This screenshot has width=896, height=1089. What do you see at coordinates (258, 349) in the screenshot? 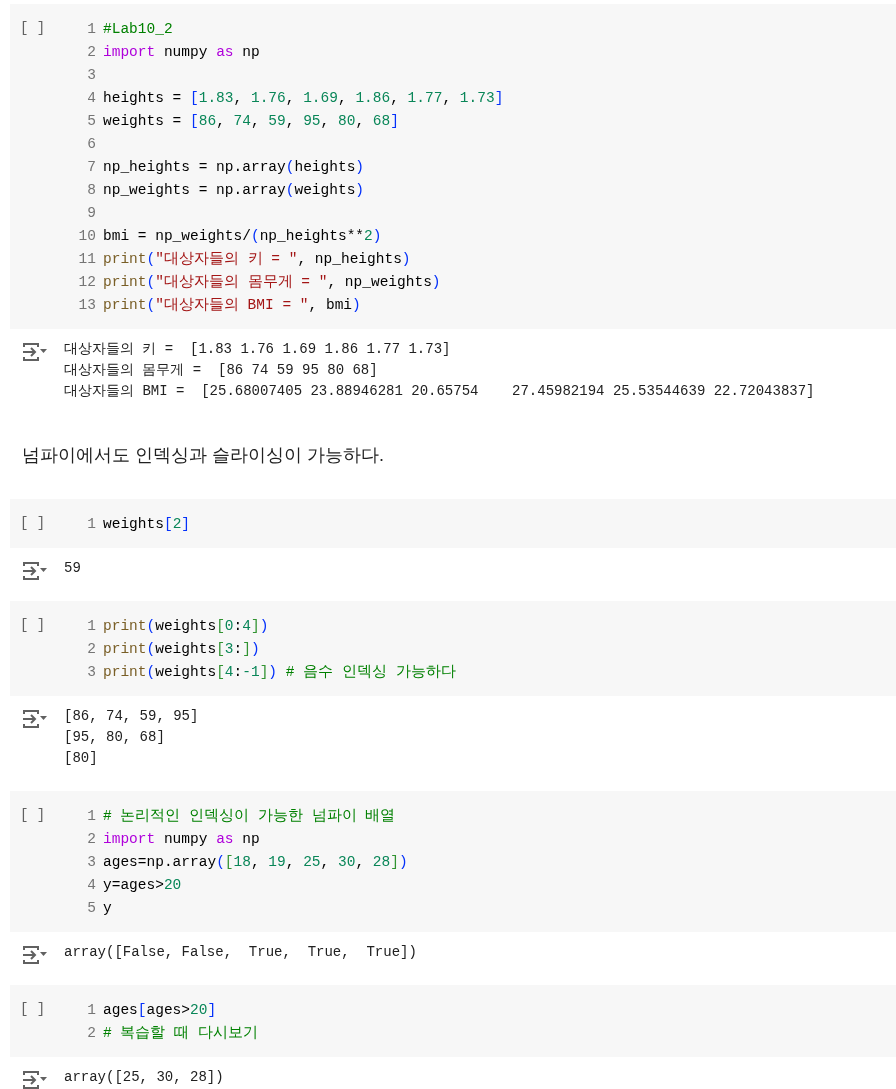
I see `output-line: 대상자들의 키 = [1.83 1.76 1.69 1.86 1.77 1.73]` at bounding box center [258, 349].